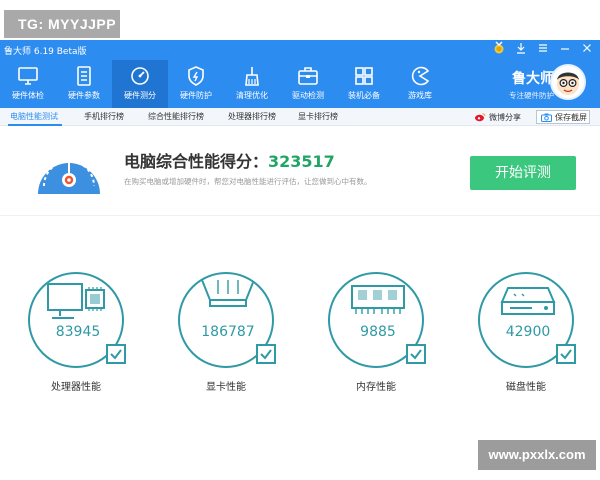 The height and width of the screenshot is (480, 600). I want to click on metric-gpu: 186787 显卡性能, so click(228, 357).